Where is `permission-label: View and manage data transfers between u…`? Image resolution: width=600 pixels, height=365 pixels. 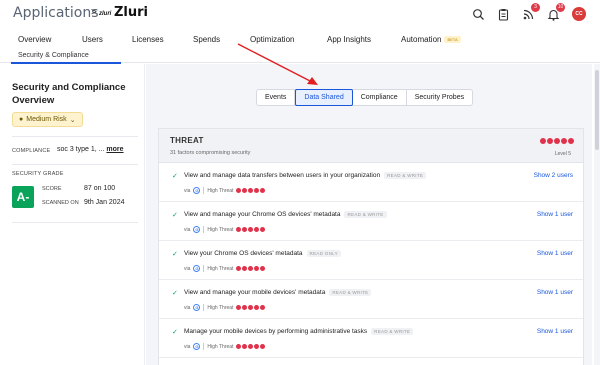 permission-label: View and manage data transfers between u… is located at coordinates (282, 176).